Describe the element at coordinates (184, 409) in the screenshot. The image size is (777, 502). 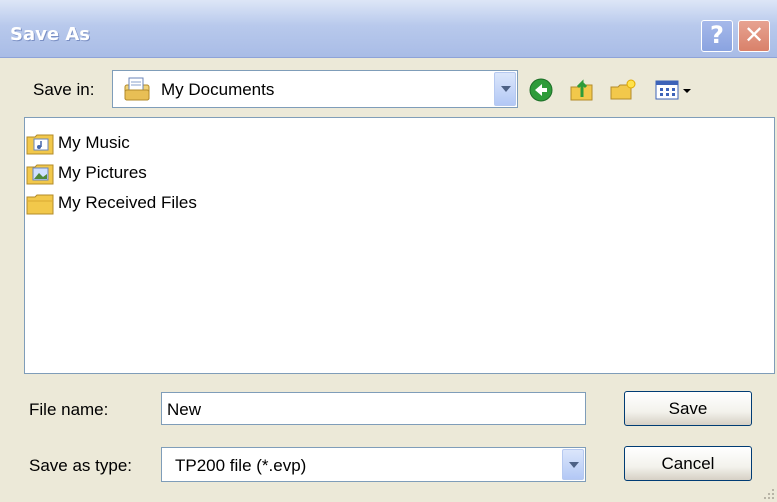
I see `file-name-value: New` at that location.